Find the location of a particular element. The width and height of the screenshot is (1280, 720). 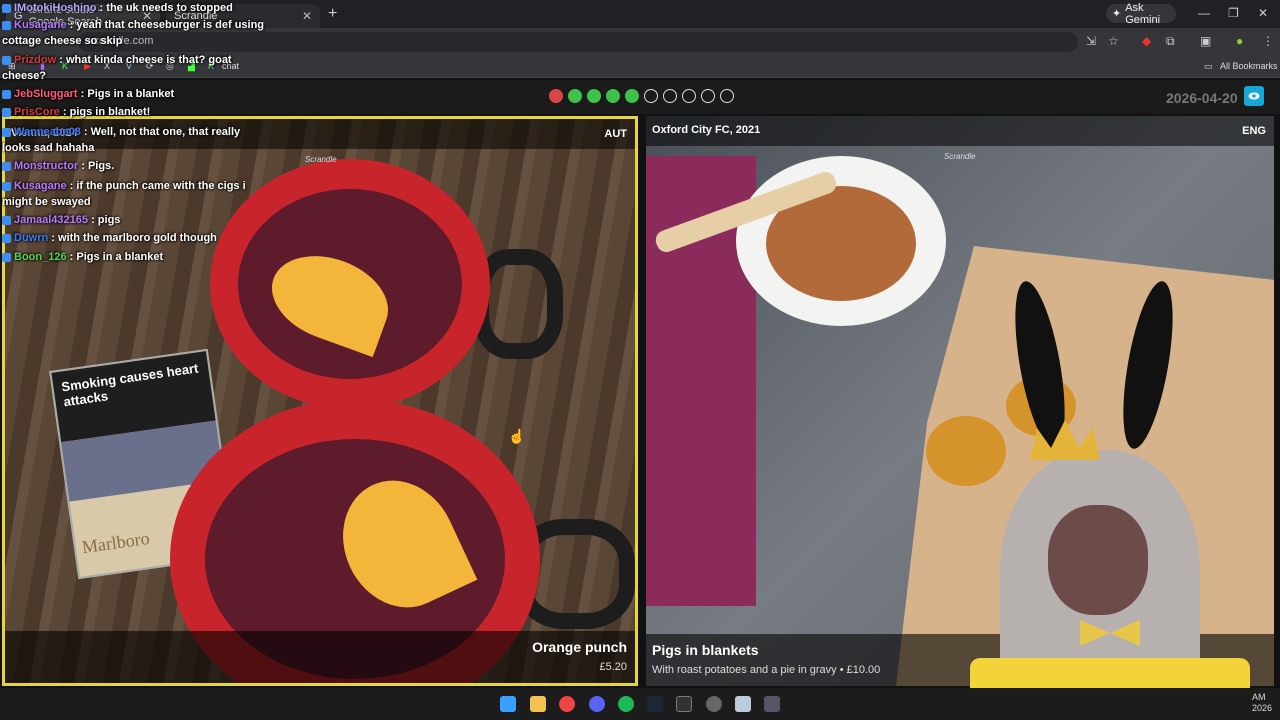

chrome-icon is located at coordinates (567, 704).